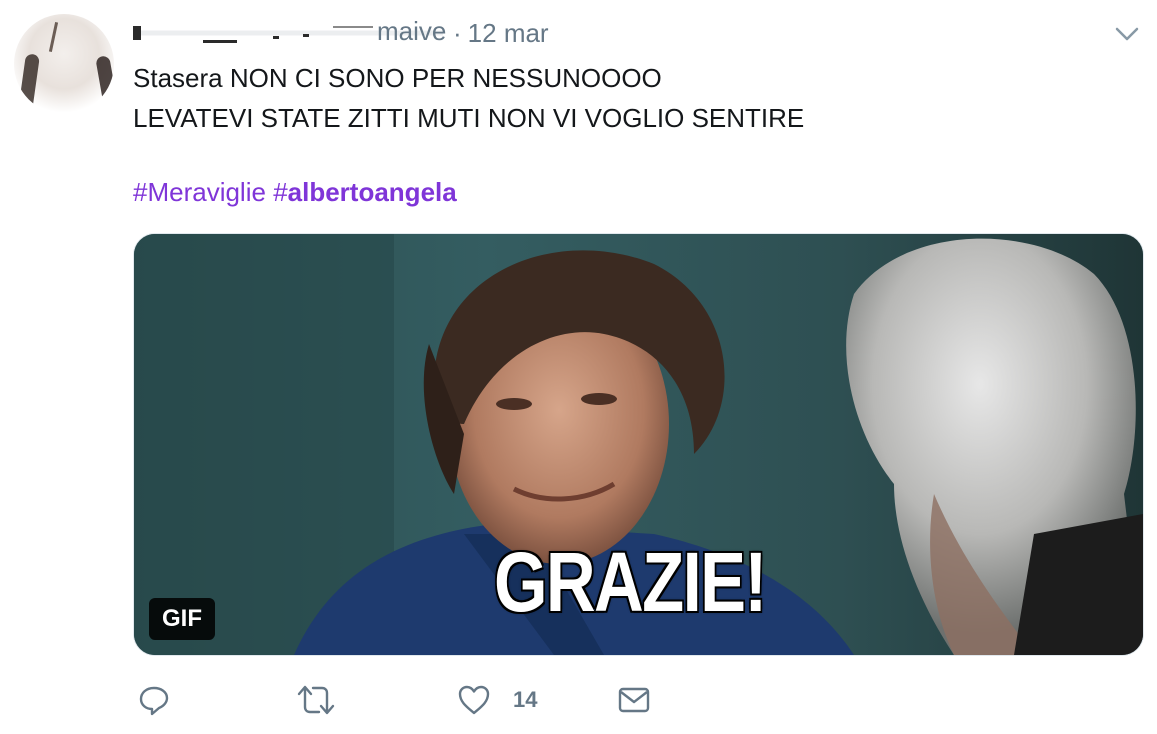  Describe the element at coordinates (630, 582) in the screenshot. I see `gif-caption: GRAZIE!` at that location.